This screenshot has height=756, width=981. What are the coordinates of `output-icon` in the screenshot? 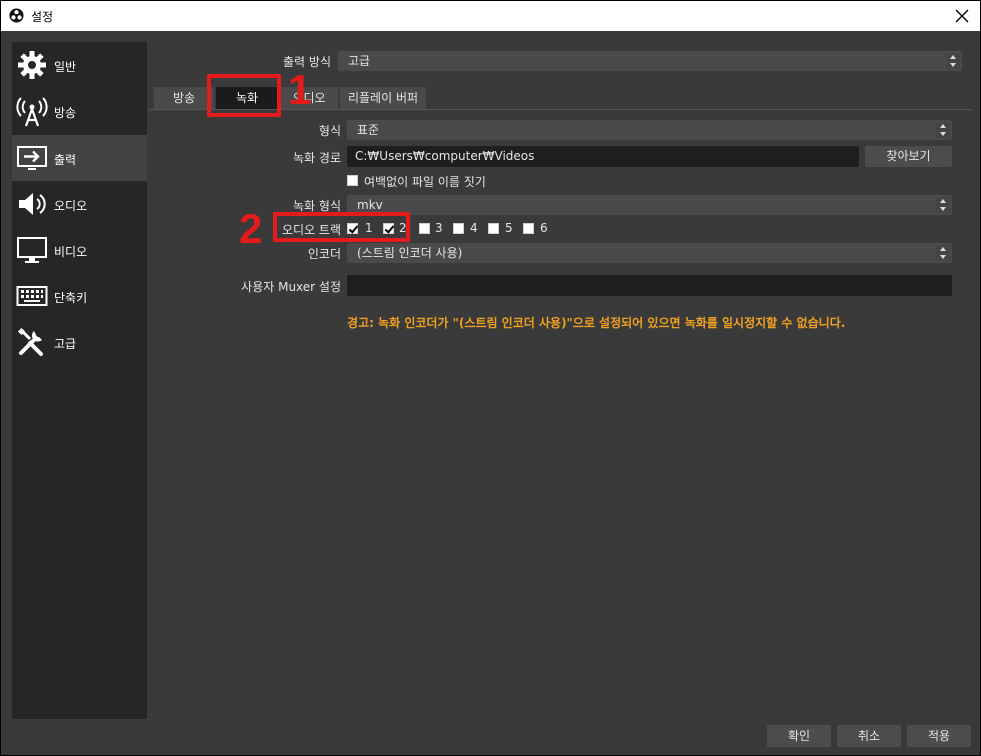 It's located at (32, 158).